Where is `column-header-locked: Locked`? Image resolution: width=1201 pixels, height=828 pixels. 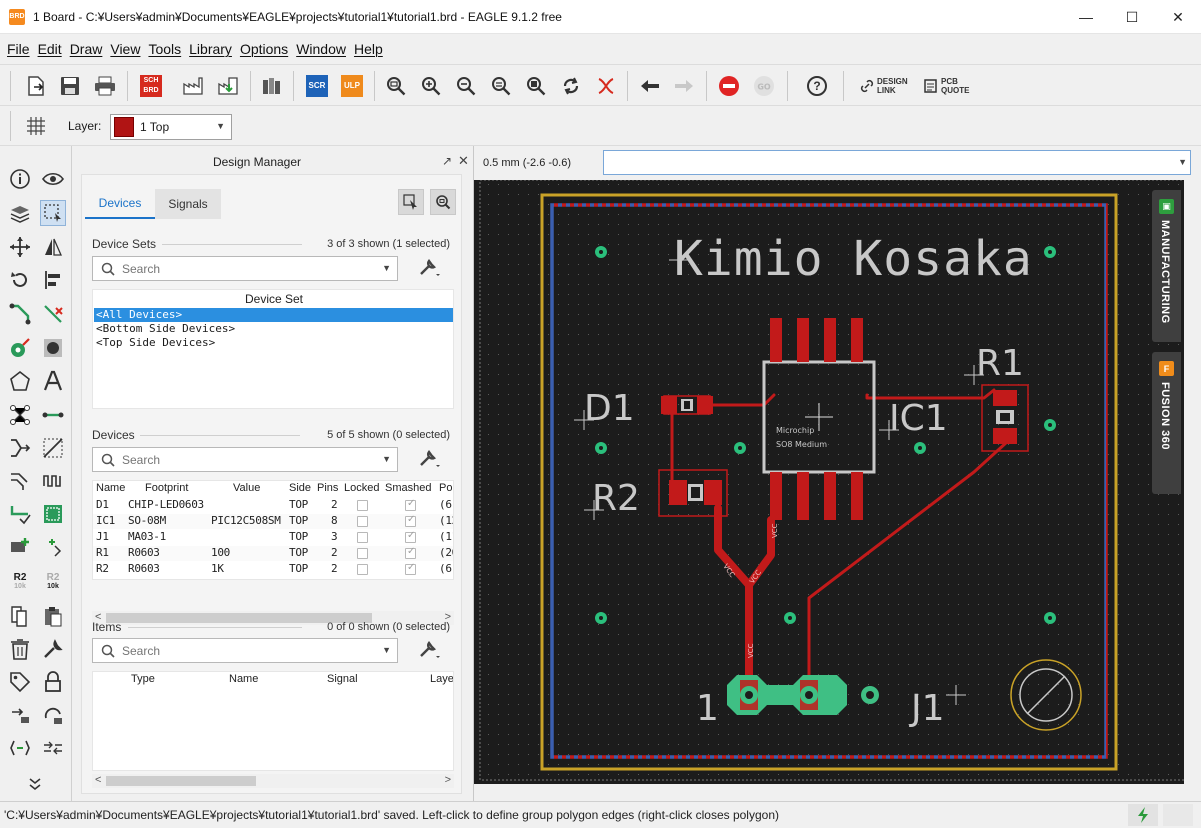 column-header-locked: Locked is located at coordinates (361, 488).